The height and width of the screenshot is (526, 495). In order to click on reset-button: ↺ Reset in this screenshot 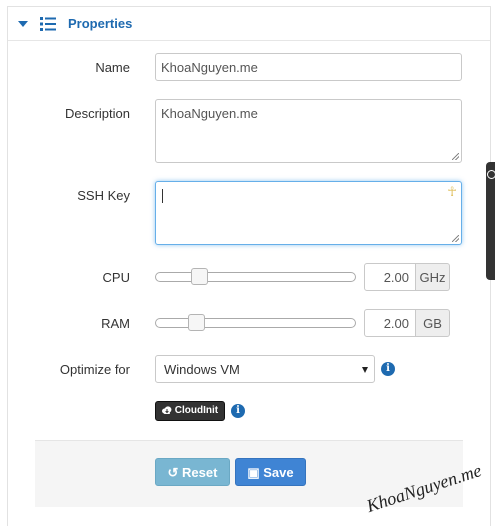, I will do `click(192, 472)`.